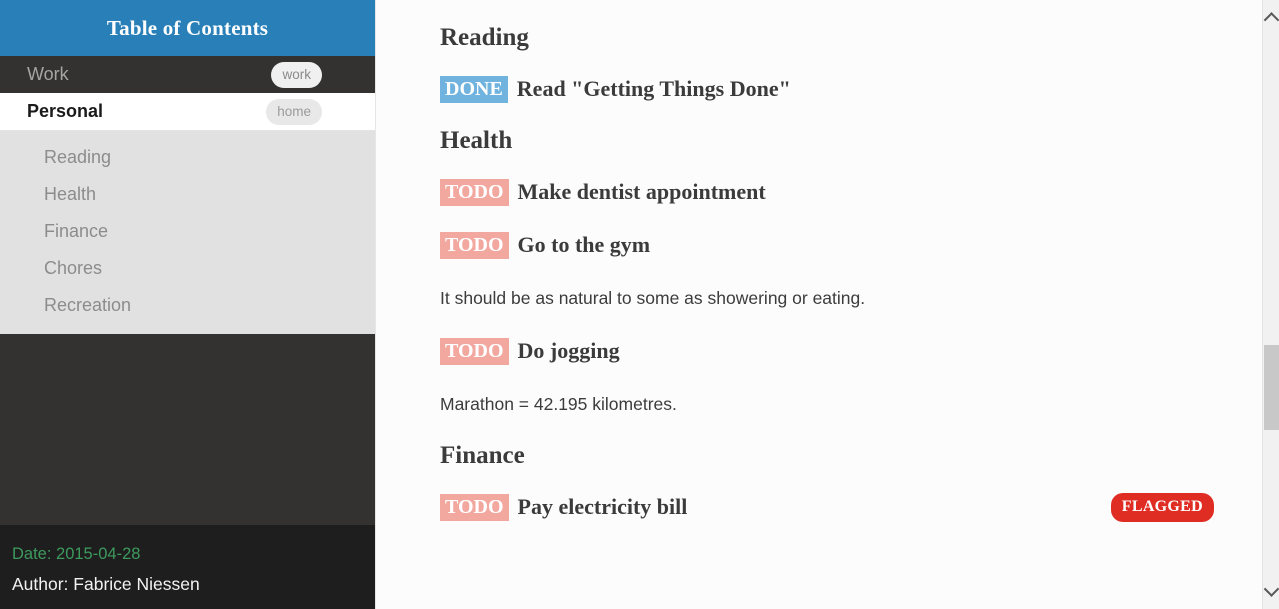  What do you see at coordinates (187, 74) in the screenshot?
I see `sidebar-item-work: Work work` at bounding box center [187, 74].